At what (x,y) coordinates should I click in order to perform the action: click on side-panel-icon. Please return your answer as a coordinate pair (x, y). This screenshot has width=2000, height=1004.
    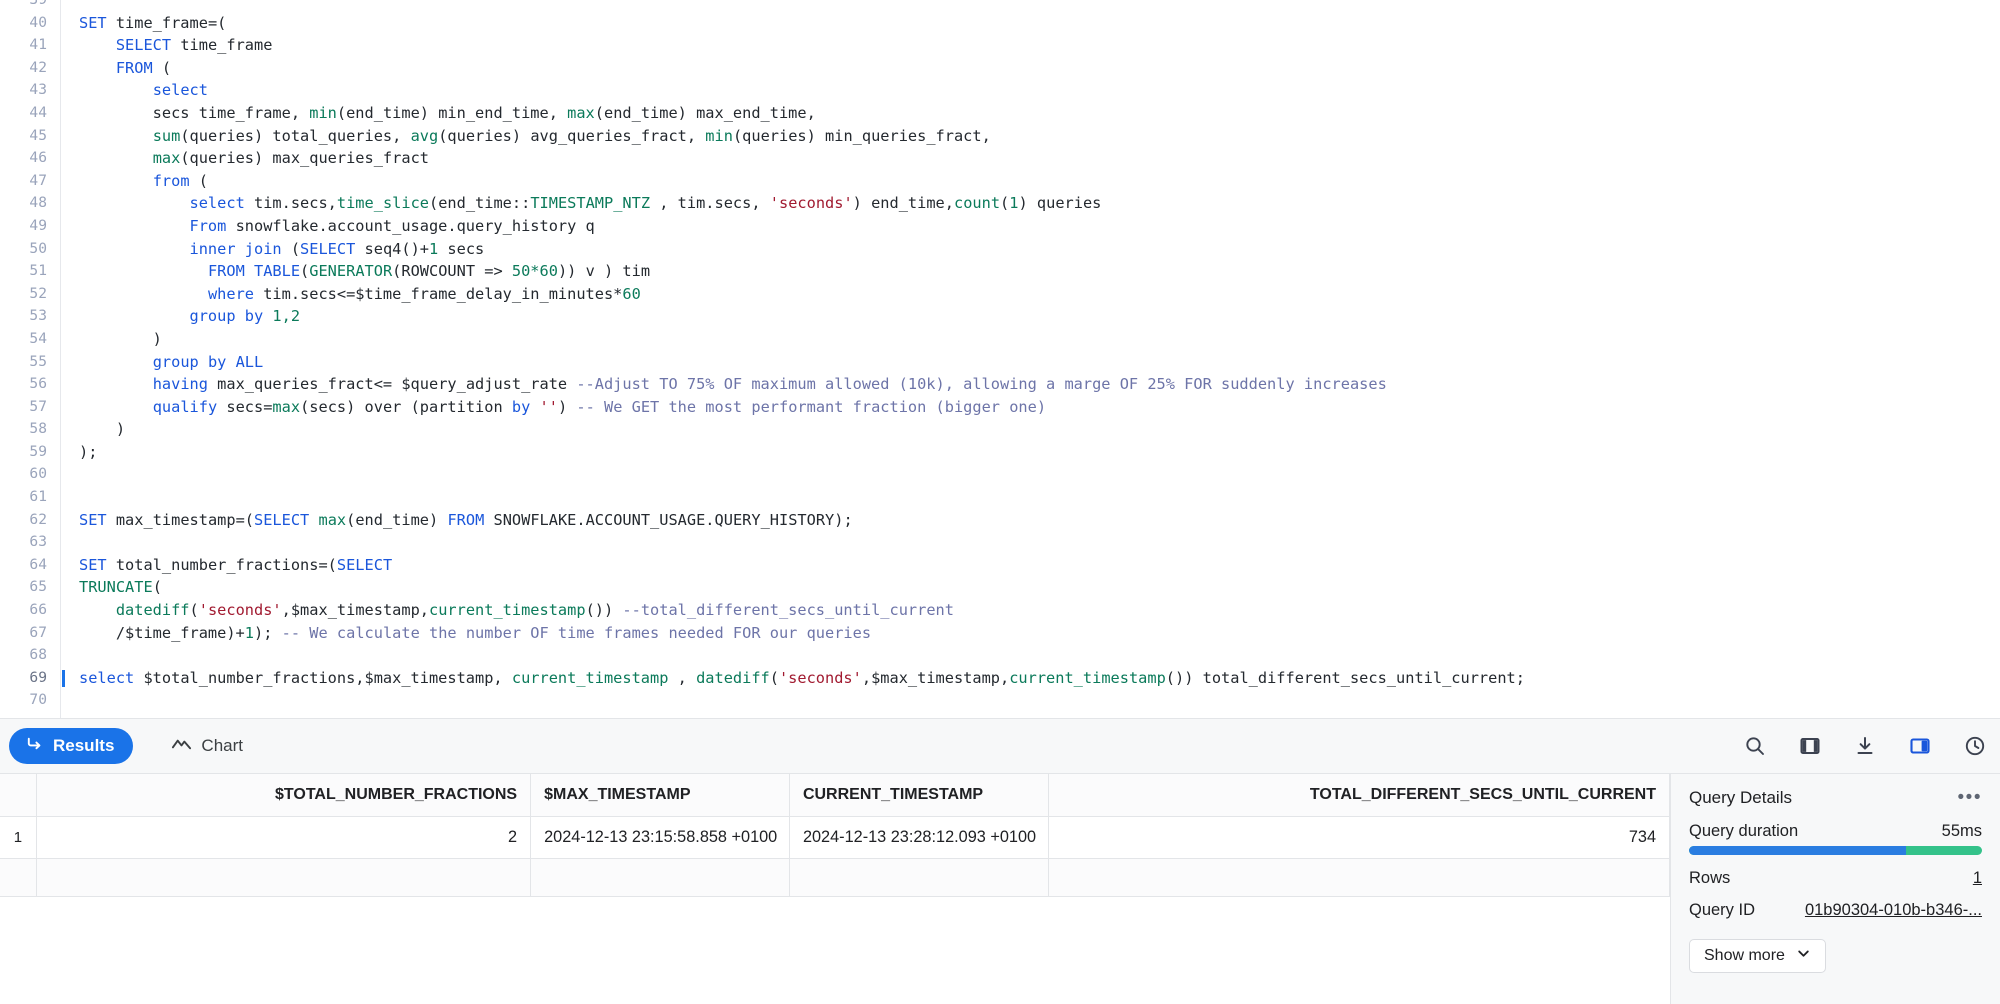
    Looking at the image, I should click on (1920, 746).